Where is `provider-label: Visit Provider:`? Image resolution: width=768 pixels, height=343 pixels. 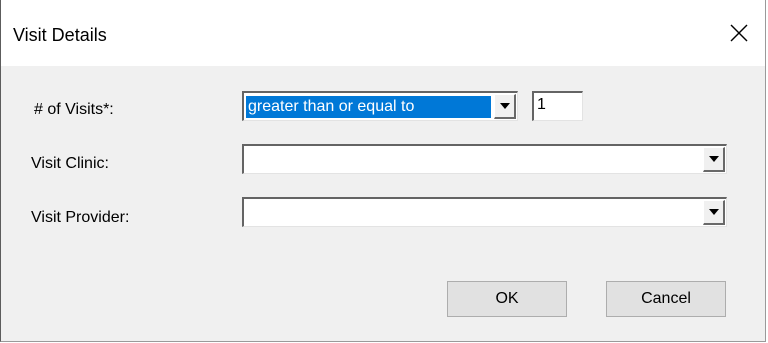 provider-label: Visit Provider: is located at coordinates (80, 217).